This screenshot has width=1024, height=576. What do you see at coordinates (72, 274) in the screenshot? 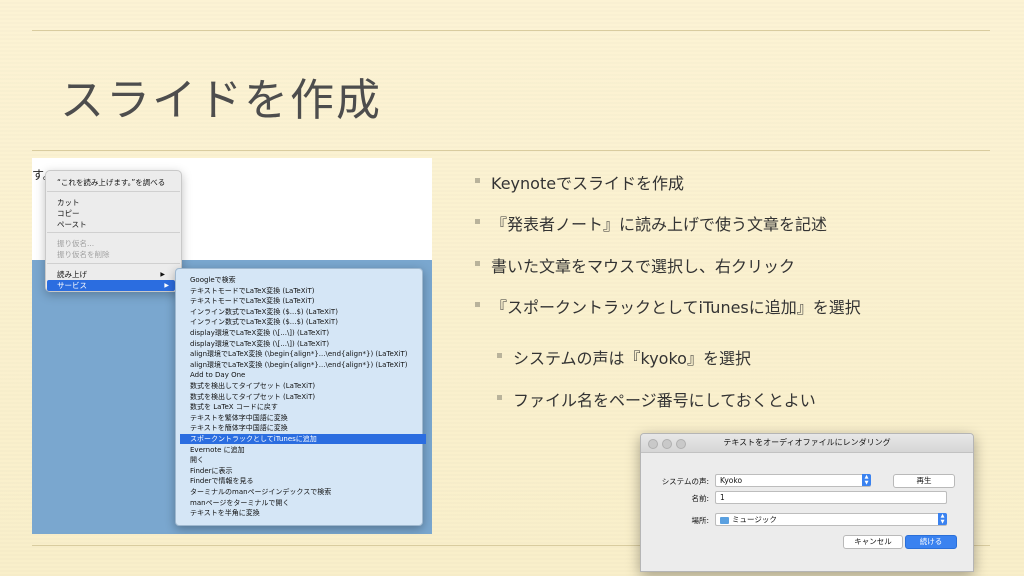
I see `menu-item-label: 読み上げ` at bounding box center [72, 274].